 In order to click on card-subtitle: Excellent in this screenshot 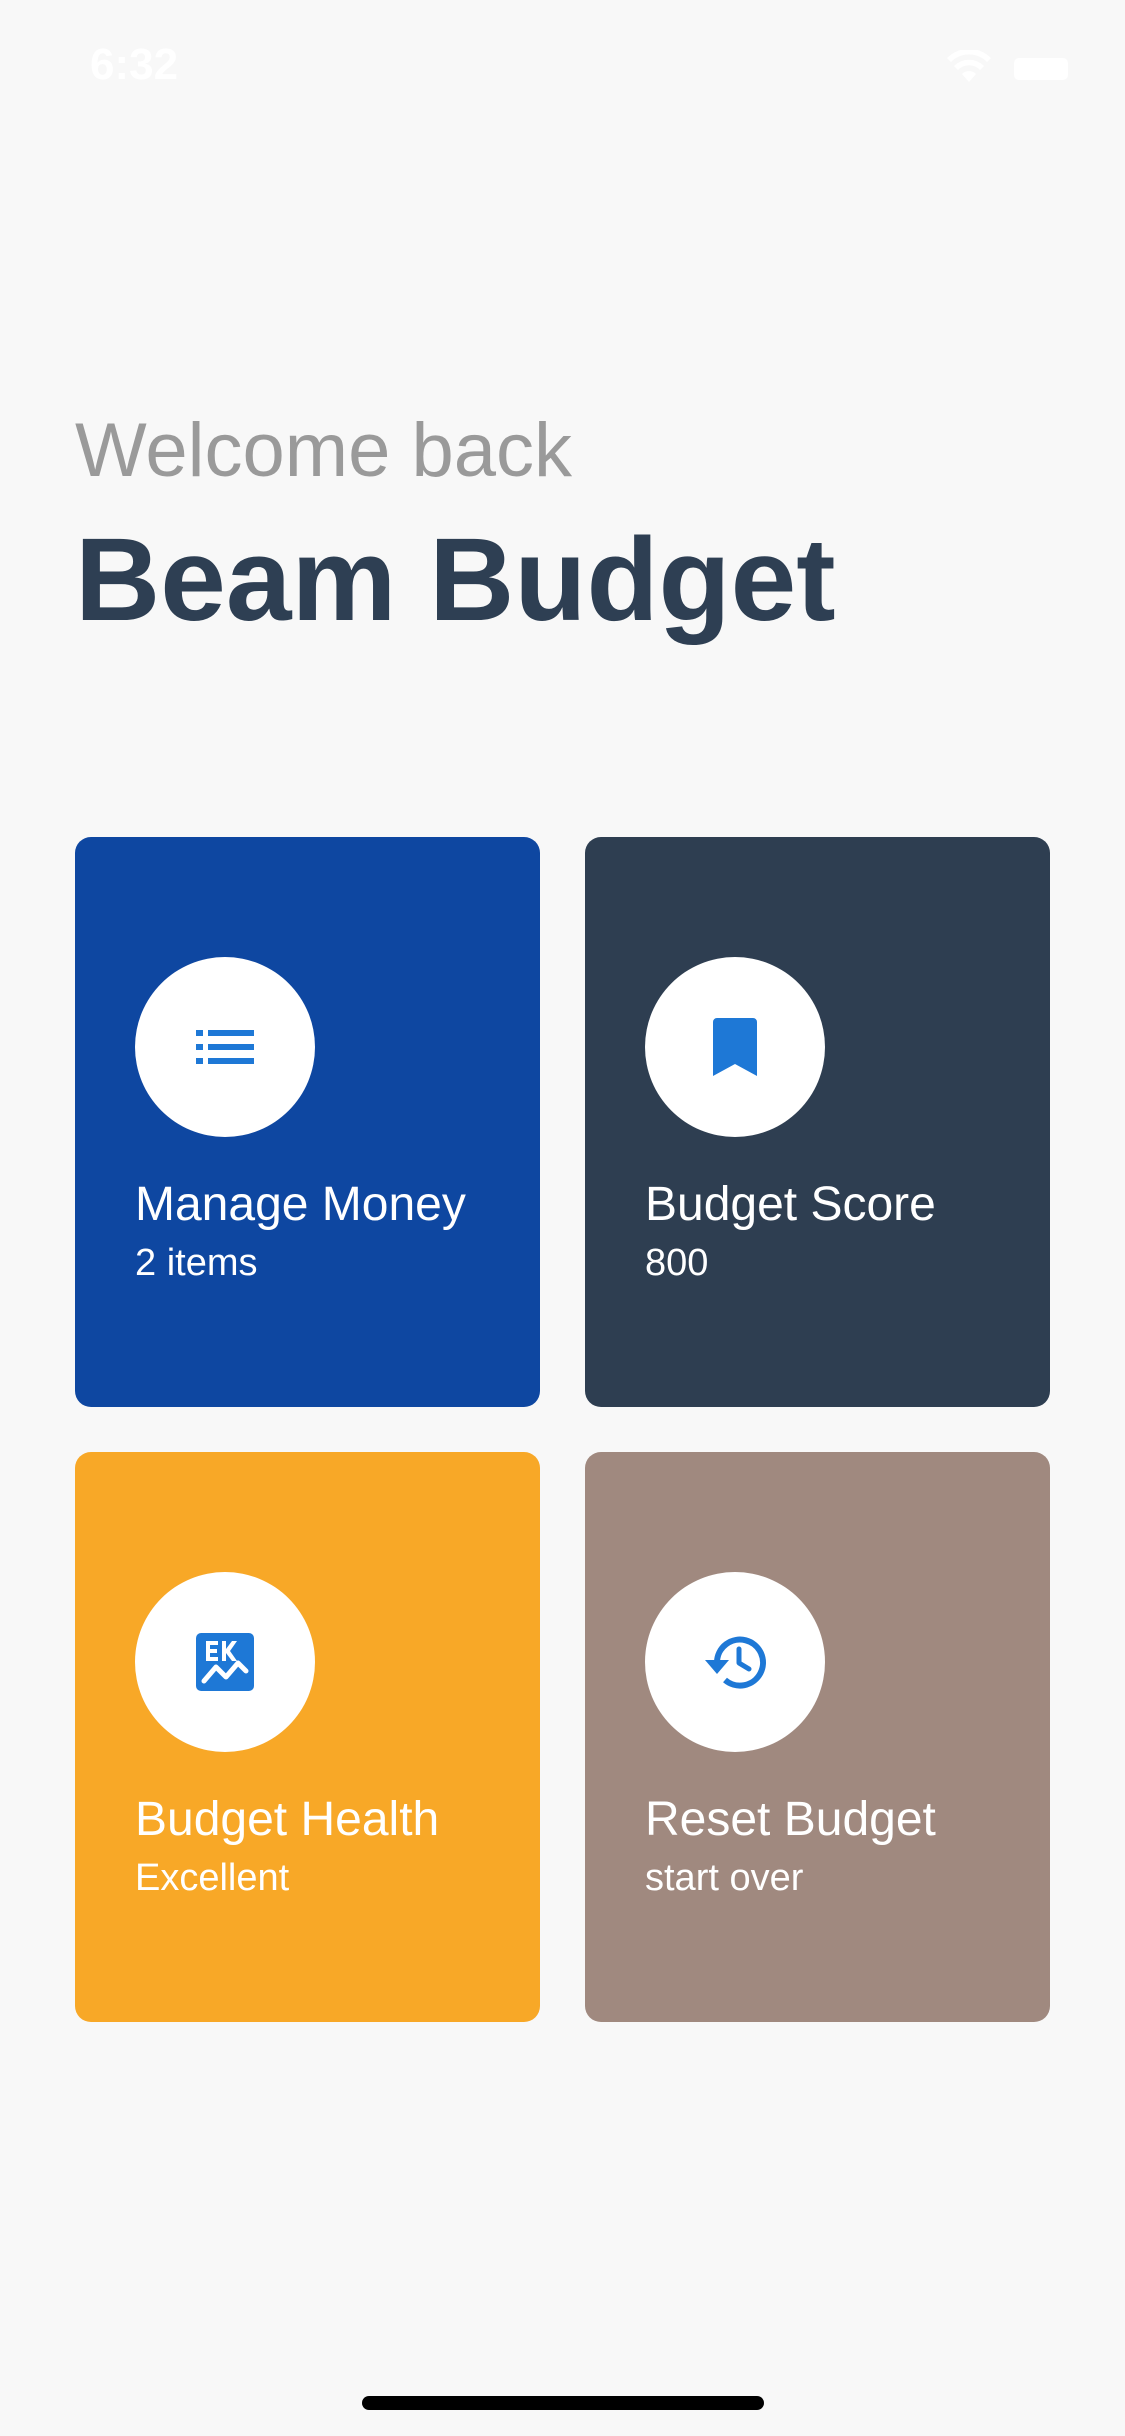, I will do `click(212, 1878)`.